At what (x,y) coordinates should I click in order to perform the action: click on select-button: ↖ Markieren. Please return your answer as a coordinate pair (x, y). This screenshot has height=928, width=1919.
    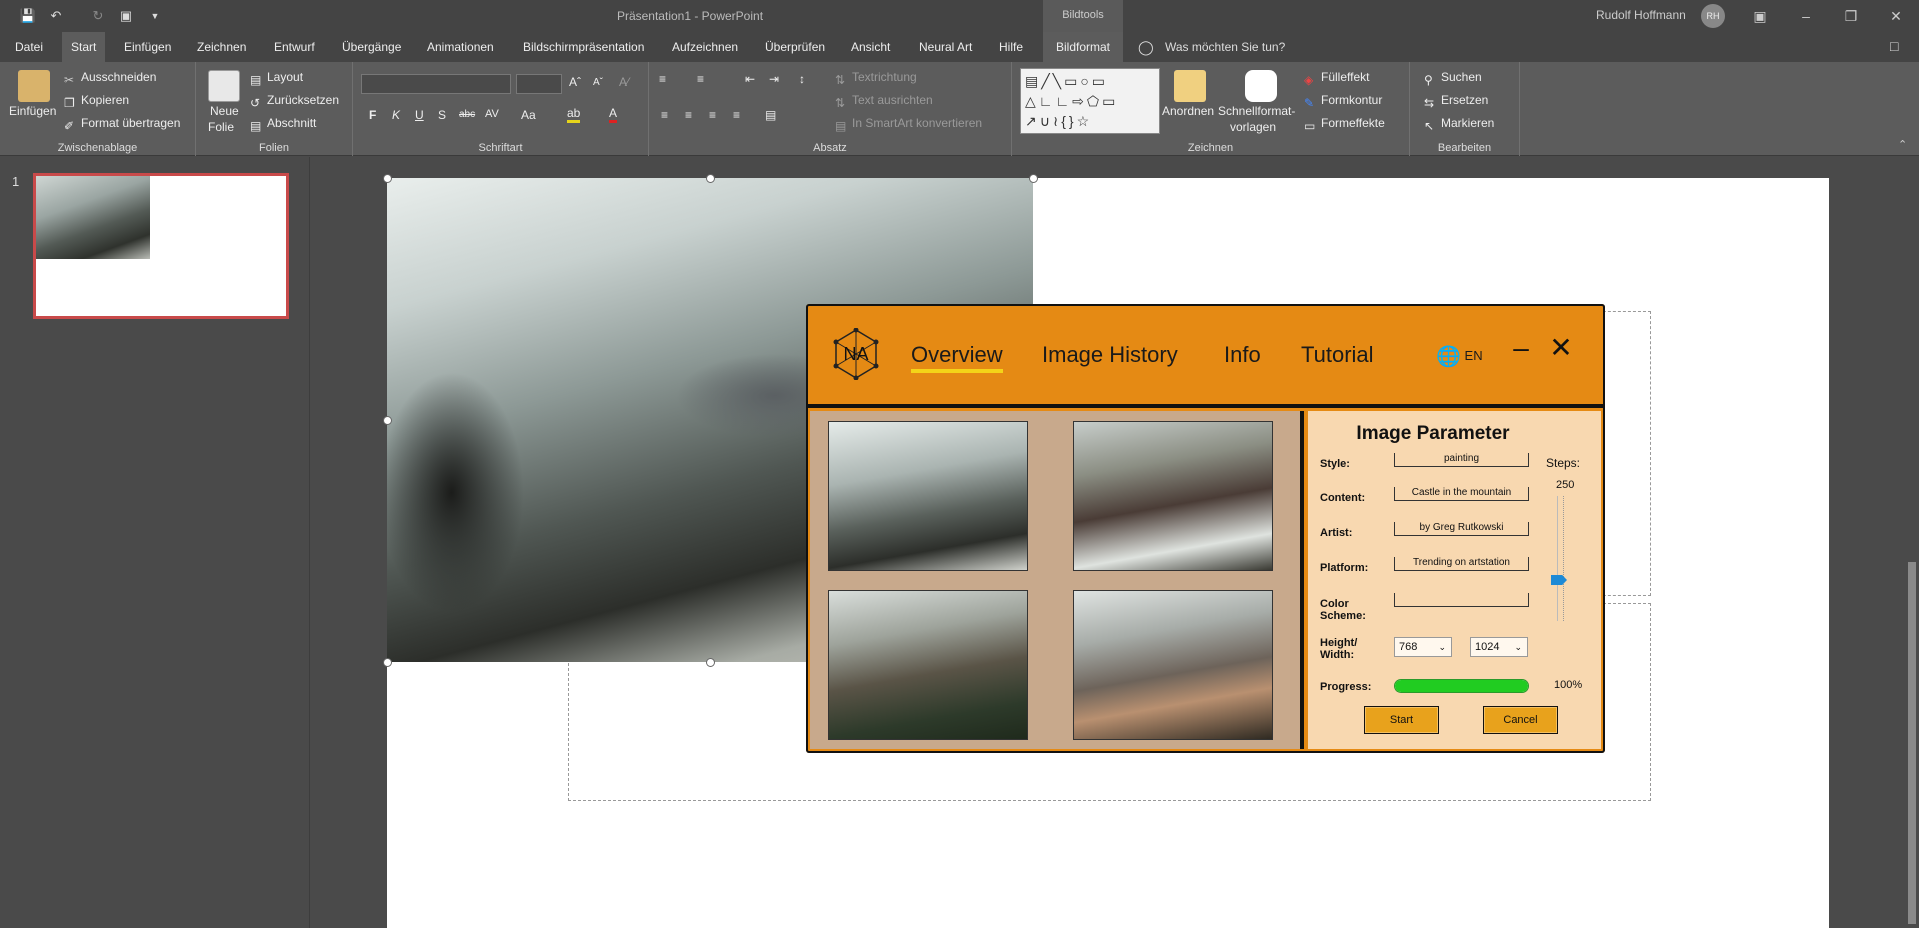
    Looking at the image, I should click on (1459, 124).